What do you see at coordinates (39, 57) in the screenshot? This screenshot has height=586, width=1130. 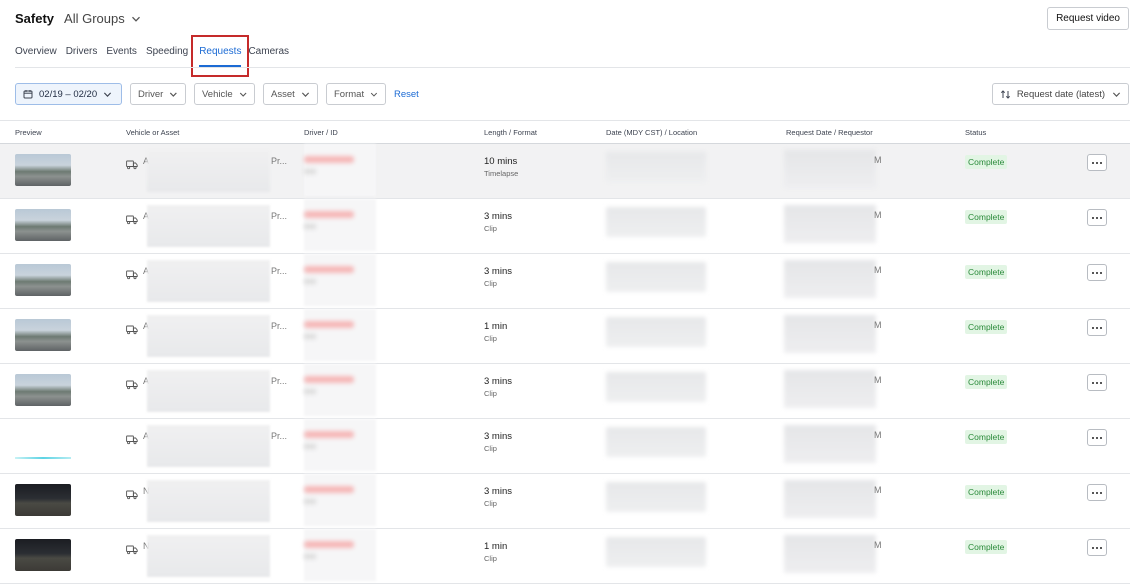 I see `tab-overview: Overview` at bounding box center [39, 57].